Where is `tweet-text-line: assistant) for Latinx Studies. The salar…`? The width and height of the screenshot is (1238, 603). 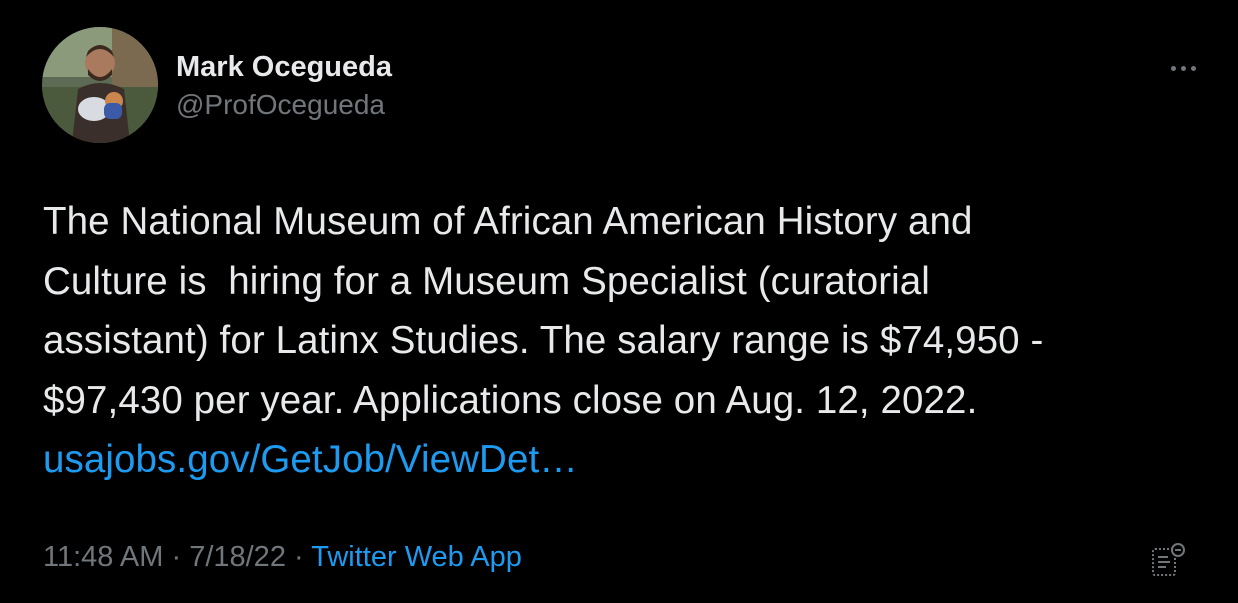
tweet-text-line: assistant) for Latinx Studies. The salar… is located at coordinates (543, 340).